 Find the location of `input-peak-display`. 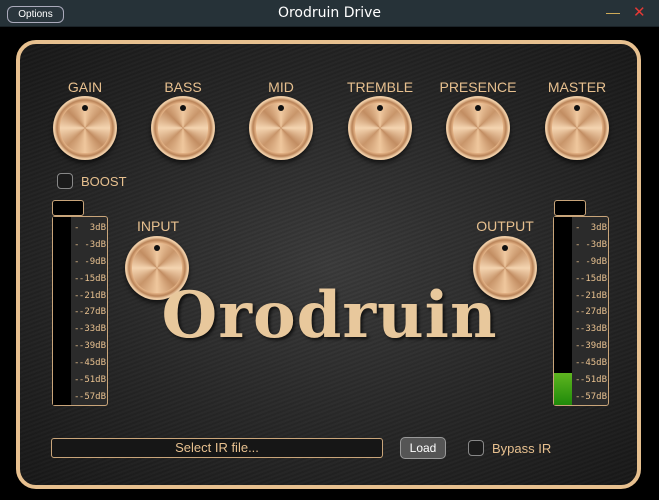

input-peak-display is located at coordinates (68, 208).